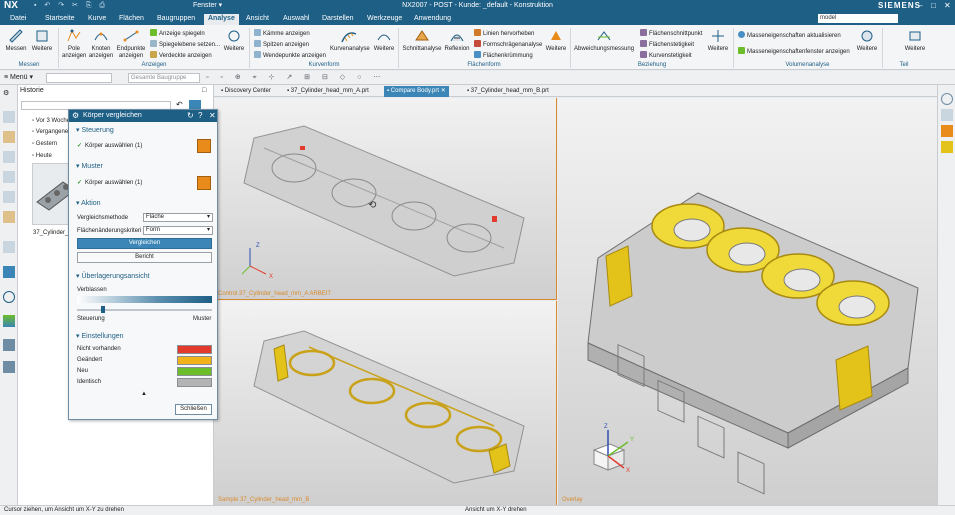 This screenshot has width=955, height=515. What do you see at coordinates (432, 18) in the screenshot?
I see `tab-anwendung: Anwendung` at bounding box center [432, 18].